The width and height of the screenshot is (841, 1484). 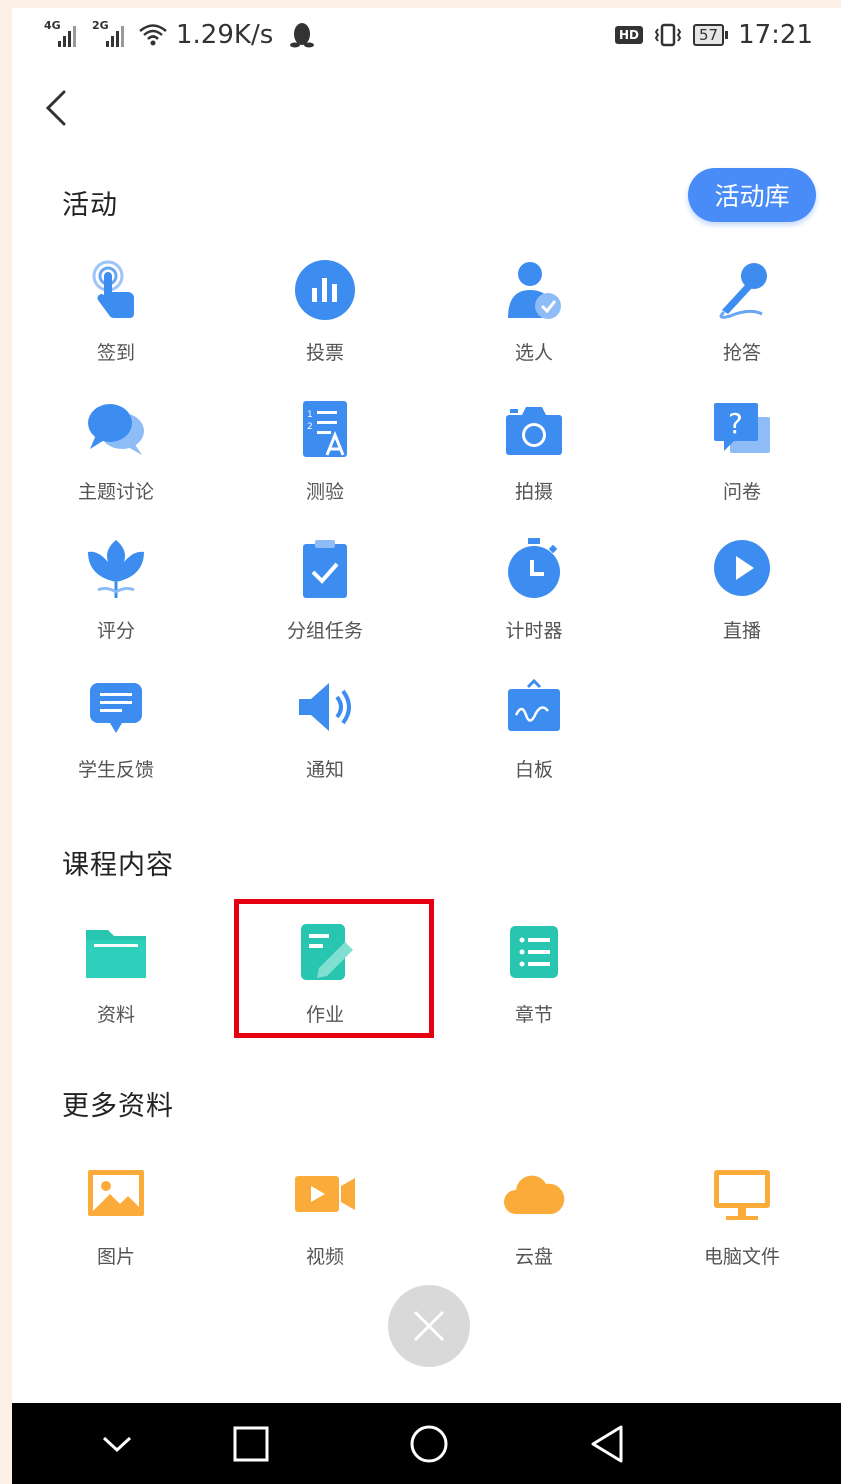 What do you see at coordinates (534, 707) in the screenshot?
I see `whiteboard-icon` at bounding box center [534, 707].